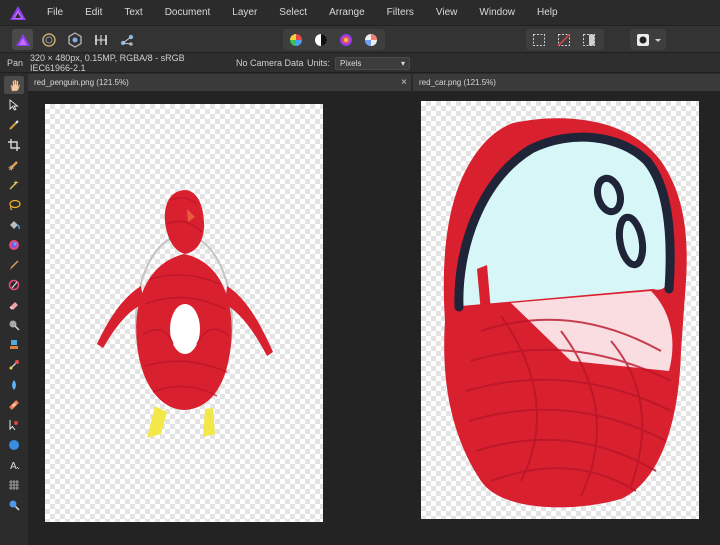 The width and height of the screenshot is (720, 545). I want to click on paint-brush-icon, so click(14, 265).